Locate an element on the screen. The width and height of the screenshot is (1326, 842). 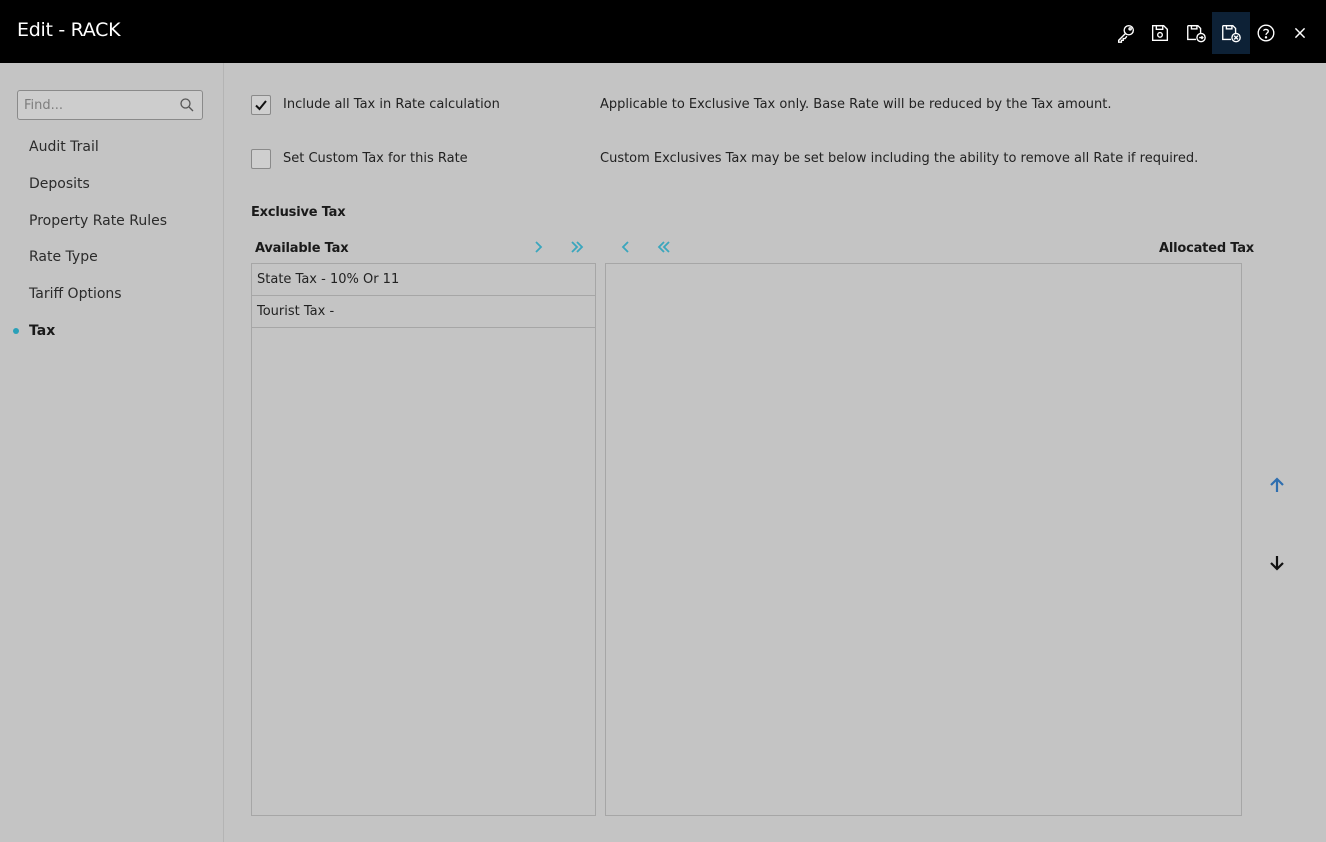
move-left-button is located at coordinates (626, 247).